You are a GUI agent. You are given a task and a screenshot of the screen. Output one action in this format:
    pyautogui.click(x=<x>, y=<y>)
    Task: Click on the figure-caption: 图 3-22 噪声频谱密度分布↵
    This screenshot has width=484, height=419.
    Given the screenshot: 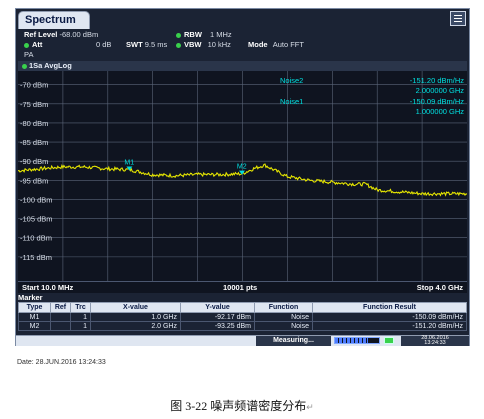 What is the action you would take?
    pyautogui.click(x=242, y=405)
    